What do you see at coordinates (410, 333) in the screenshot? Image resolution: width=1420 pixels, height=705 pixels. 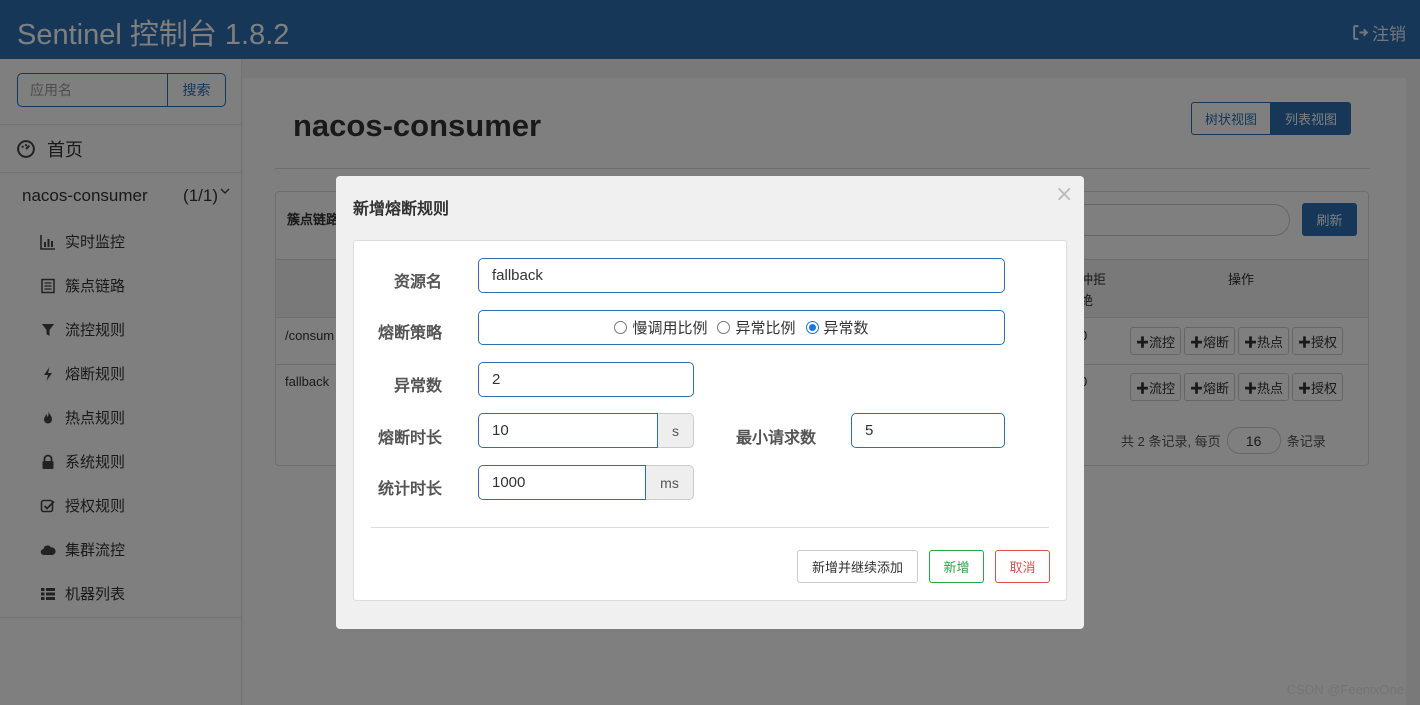 I see `strategy-label: 熔断策略` at bounding box center [410, 333].